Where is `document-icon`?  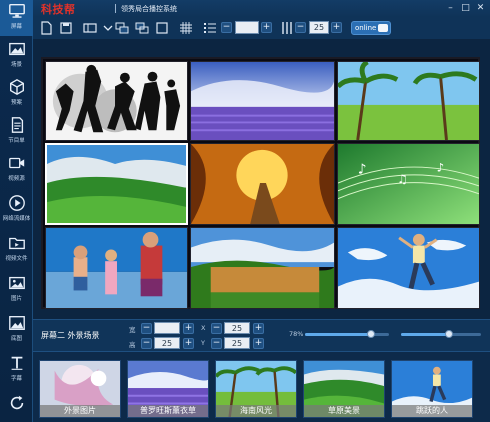
document-icon is located at coordinates (17, 125).